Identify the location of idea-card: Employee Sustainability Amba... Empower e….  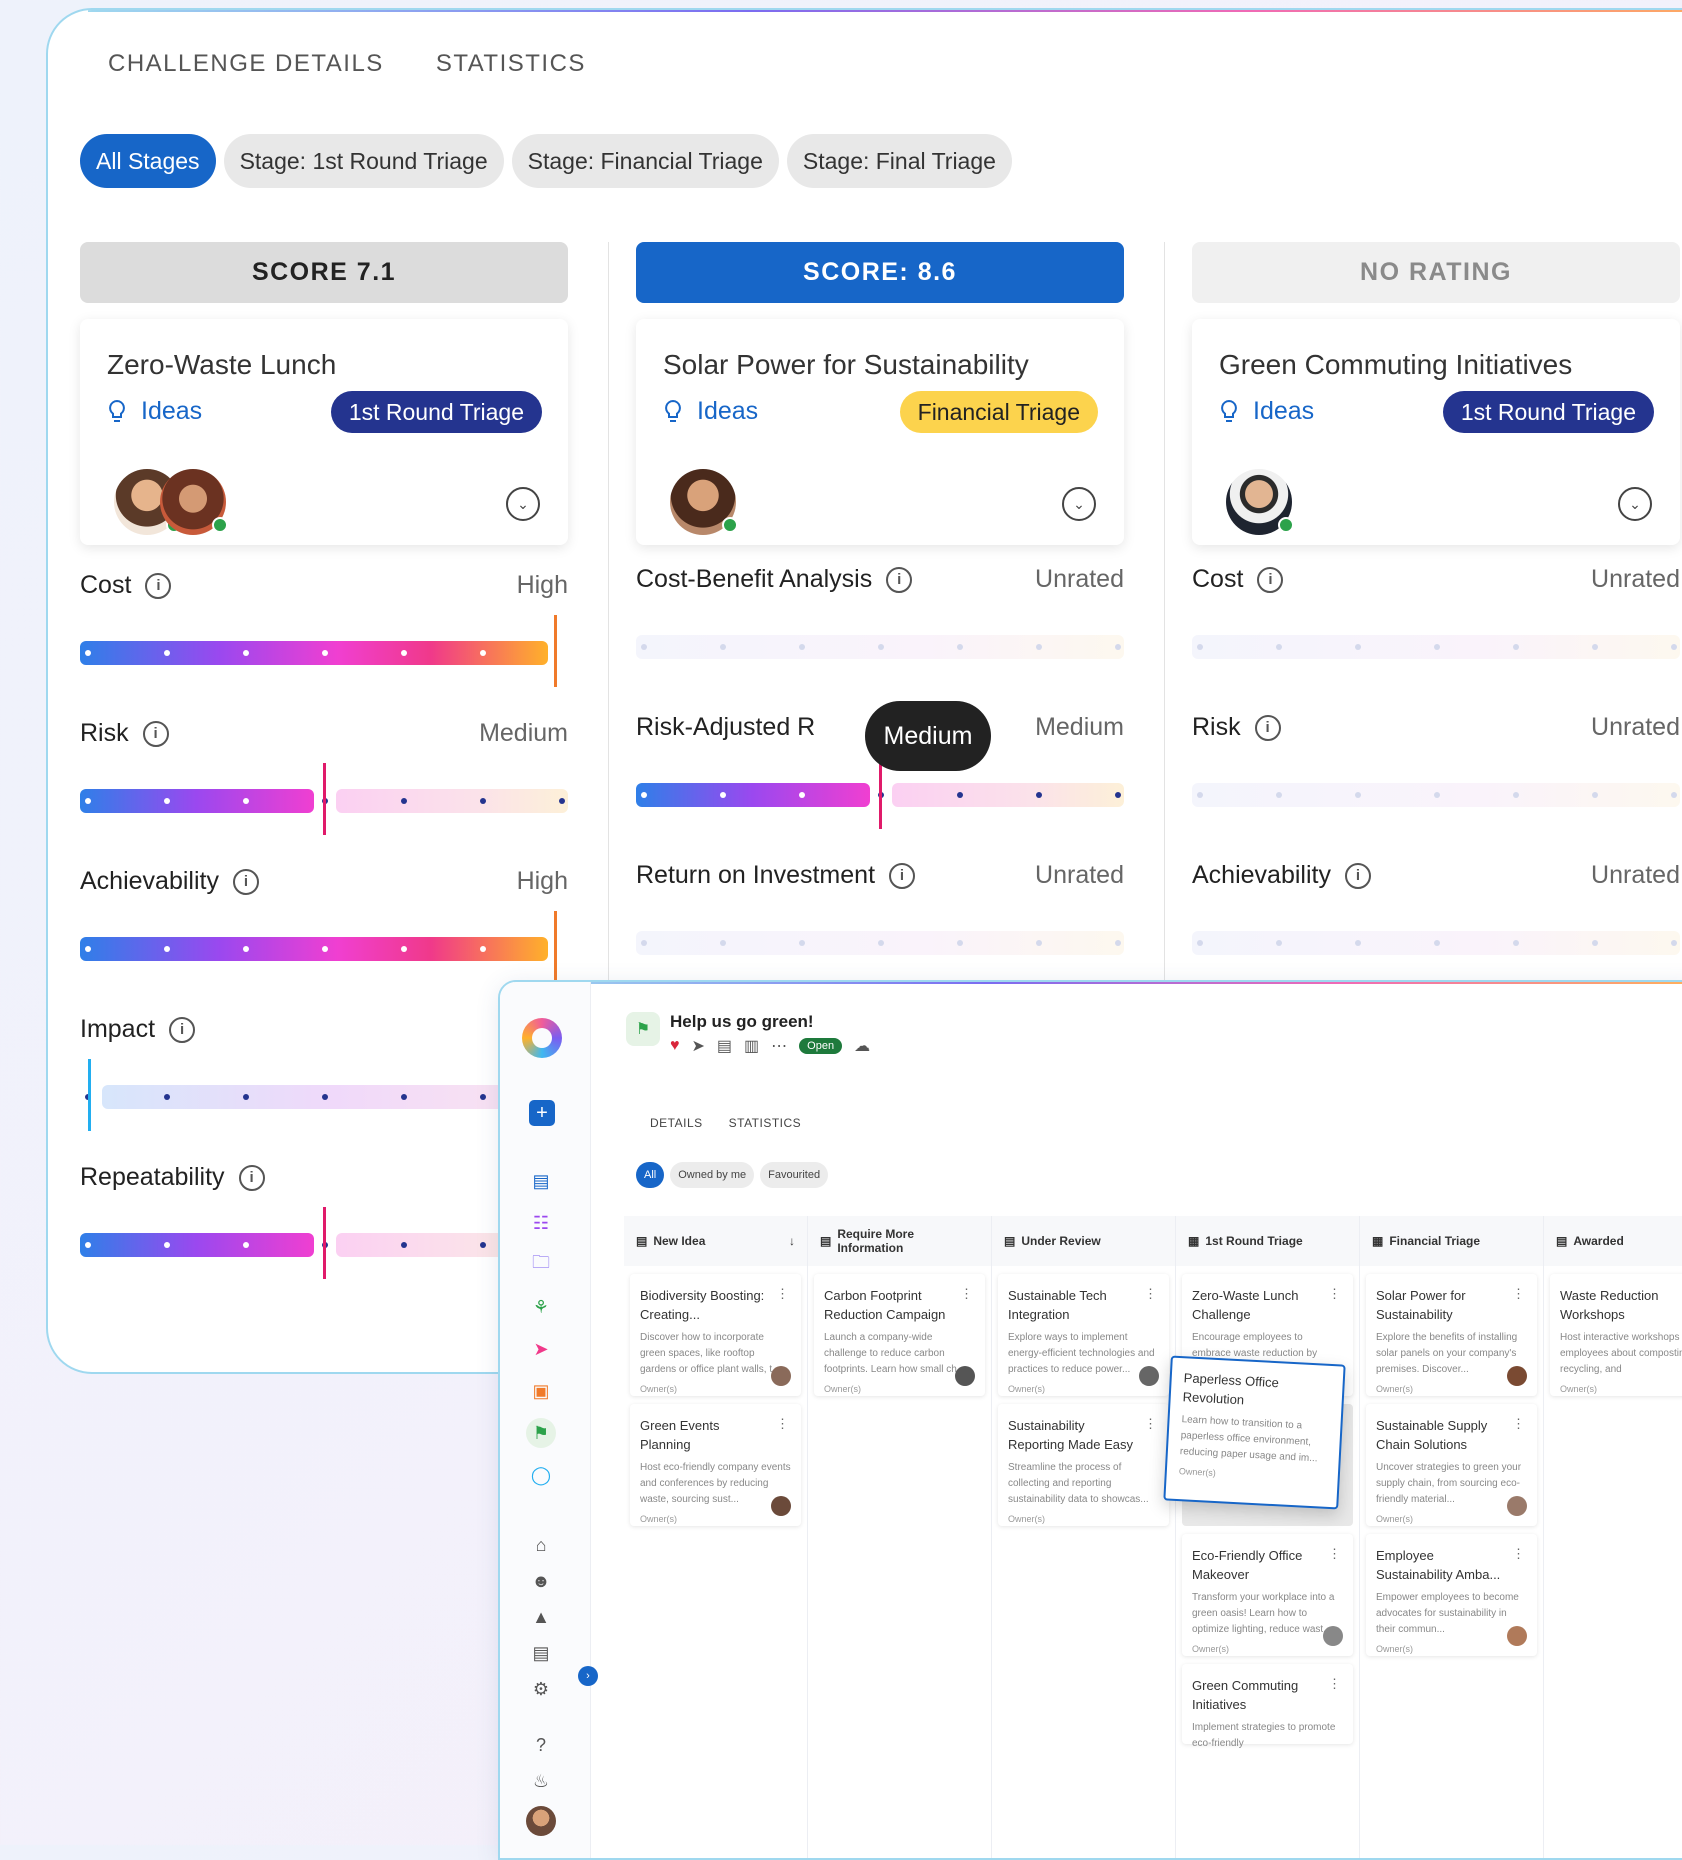
(1451, 1595).